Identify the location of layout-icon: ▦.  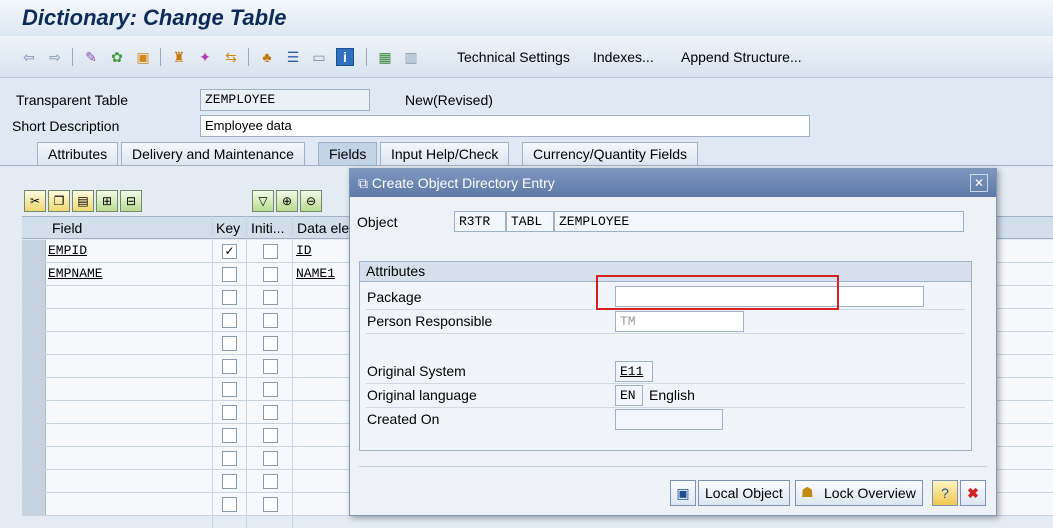
(385, 57).